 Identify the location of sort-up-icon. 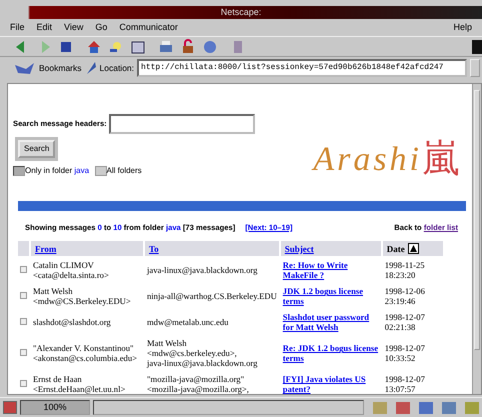
(413, 248).